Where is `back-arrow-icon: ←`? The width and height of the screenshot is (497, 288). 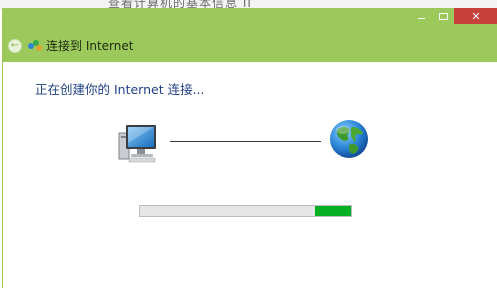
back-arrow-icon: ← is located at coordinates (15, 45).